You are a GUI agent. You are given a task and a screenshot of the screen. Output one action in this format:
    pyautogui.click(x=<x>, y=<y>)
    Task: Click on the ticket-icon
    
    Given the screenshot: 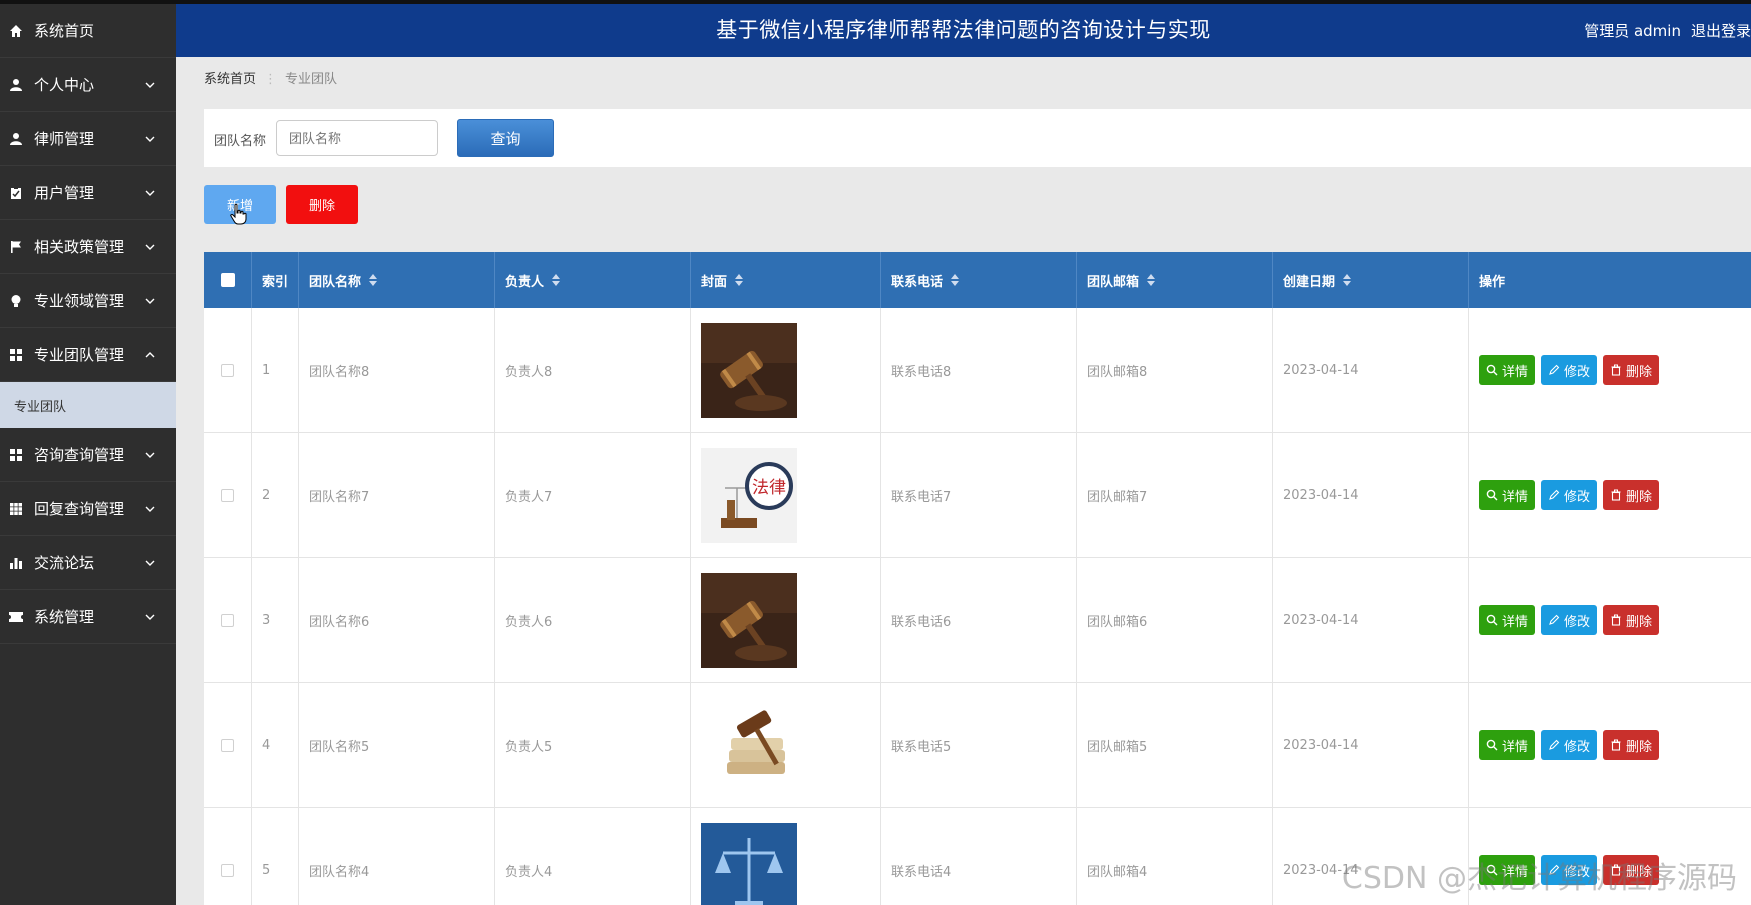 What is the action you would take?
    pyautogui.click(x=16, y=617)
    